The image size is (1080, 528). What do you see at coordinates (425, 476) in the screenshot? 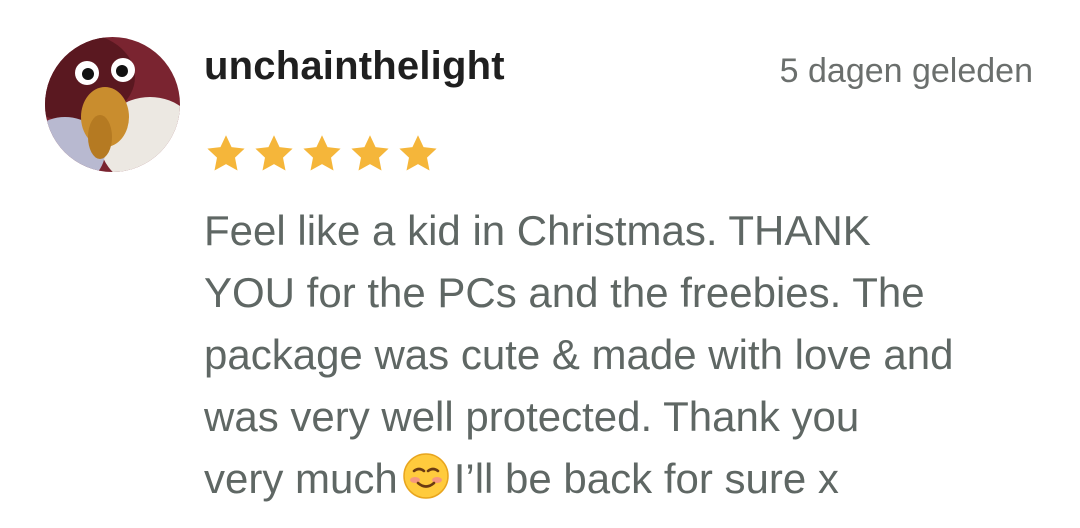
I see `smiling-face-emoji-icon` at bounding box center [425, 476].